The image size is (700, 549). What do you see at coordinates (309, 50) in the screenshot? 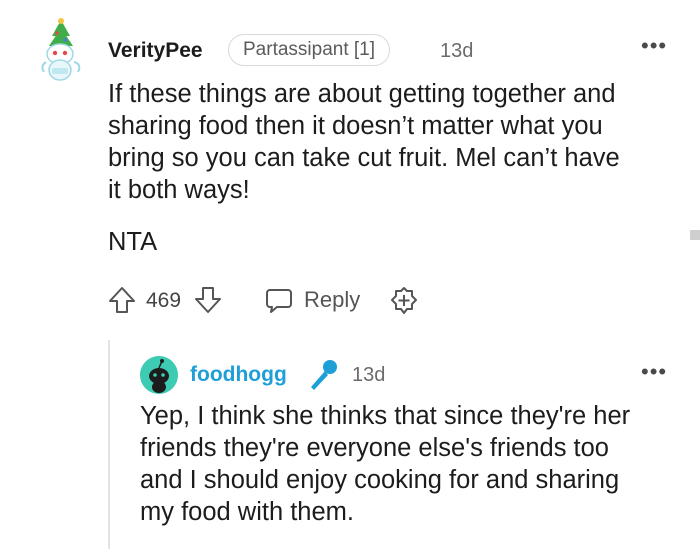
I see `user-flair-badge: Partassipant [1]` at bounding box center [309, 50].